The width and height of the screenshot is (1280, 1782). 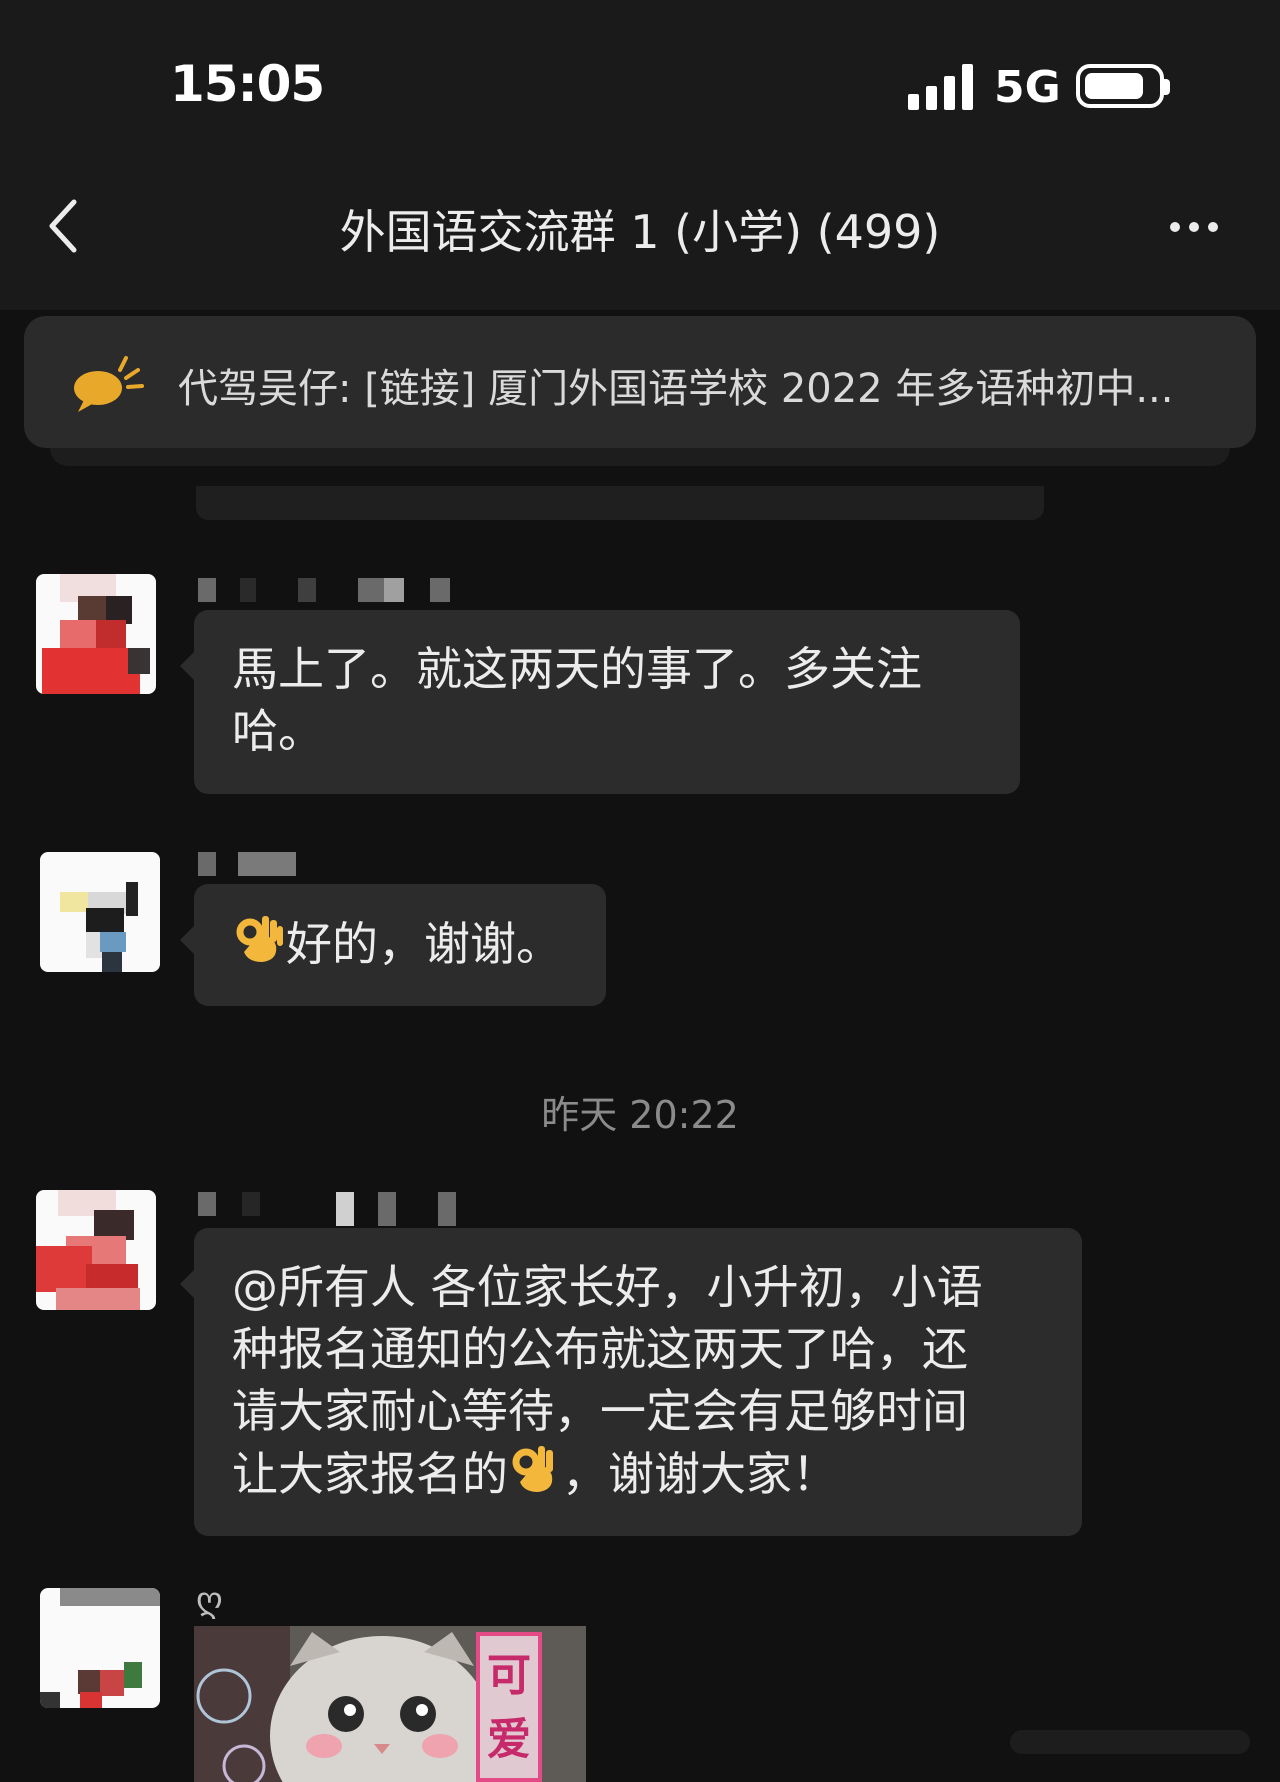 I want to click on timestamp: 昨天 20:22, so click(x=640, y=1115).